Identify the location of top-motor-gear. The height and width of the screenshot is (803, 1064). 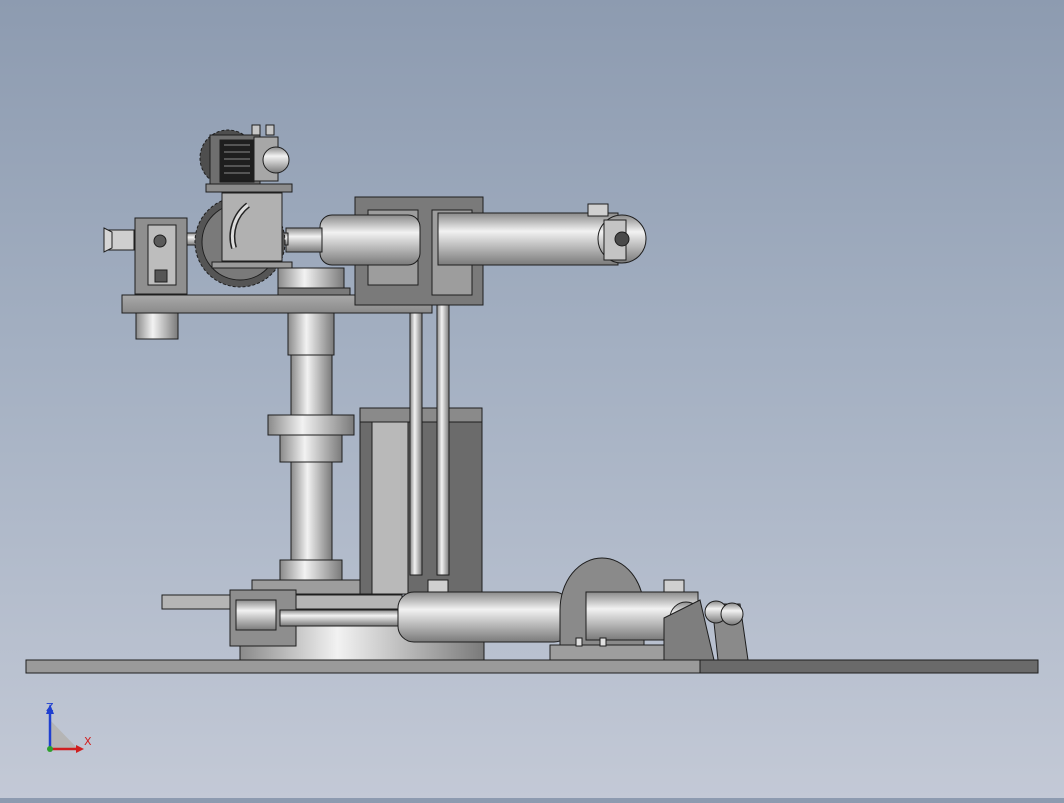
(246, 158).